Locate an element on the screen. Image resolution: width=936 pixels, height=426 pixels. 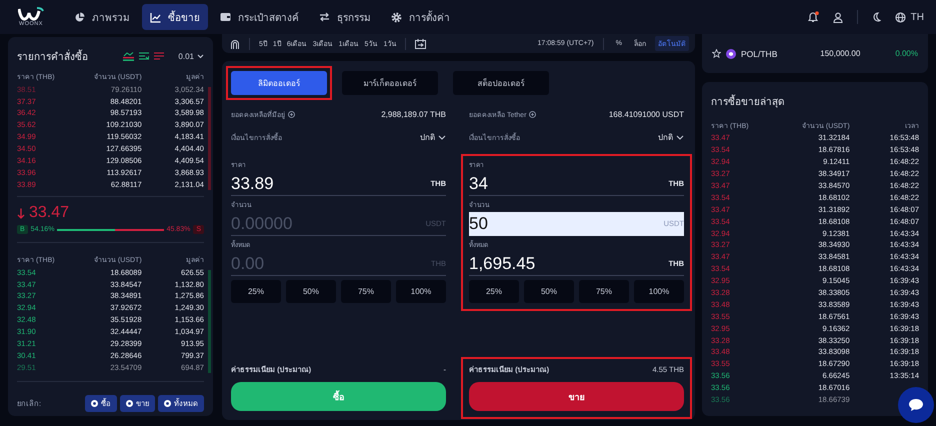
magnet-icon is located at coordinates (235, 43).